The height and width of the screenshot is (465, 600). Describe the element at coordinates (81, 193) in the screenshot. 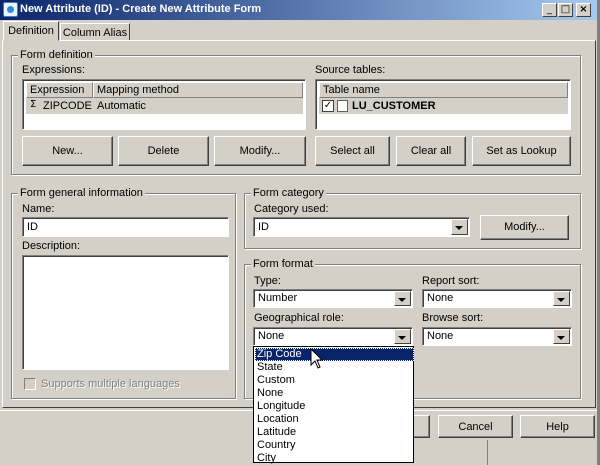

I see `general-info-legend: Form general information` at that location.